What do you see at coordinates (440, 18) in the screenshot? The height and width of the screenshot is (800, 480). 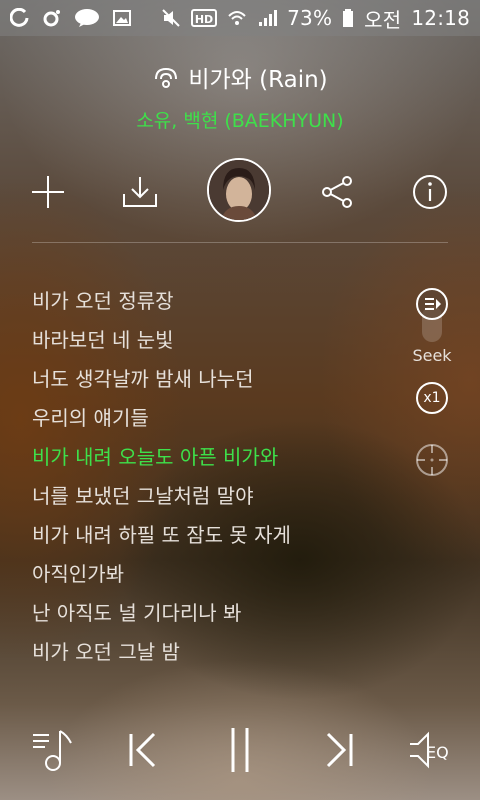 I see `clock: 12:18` at bounding box center [440, 18].